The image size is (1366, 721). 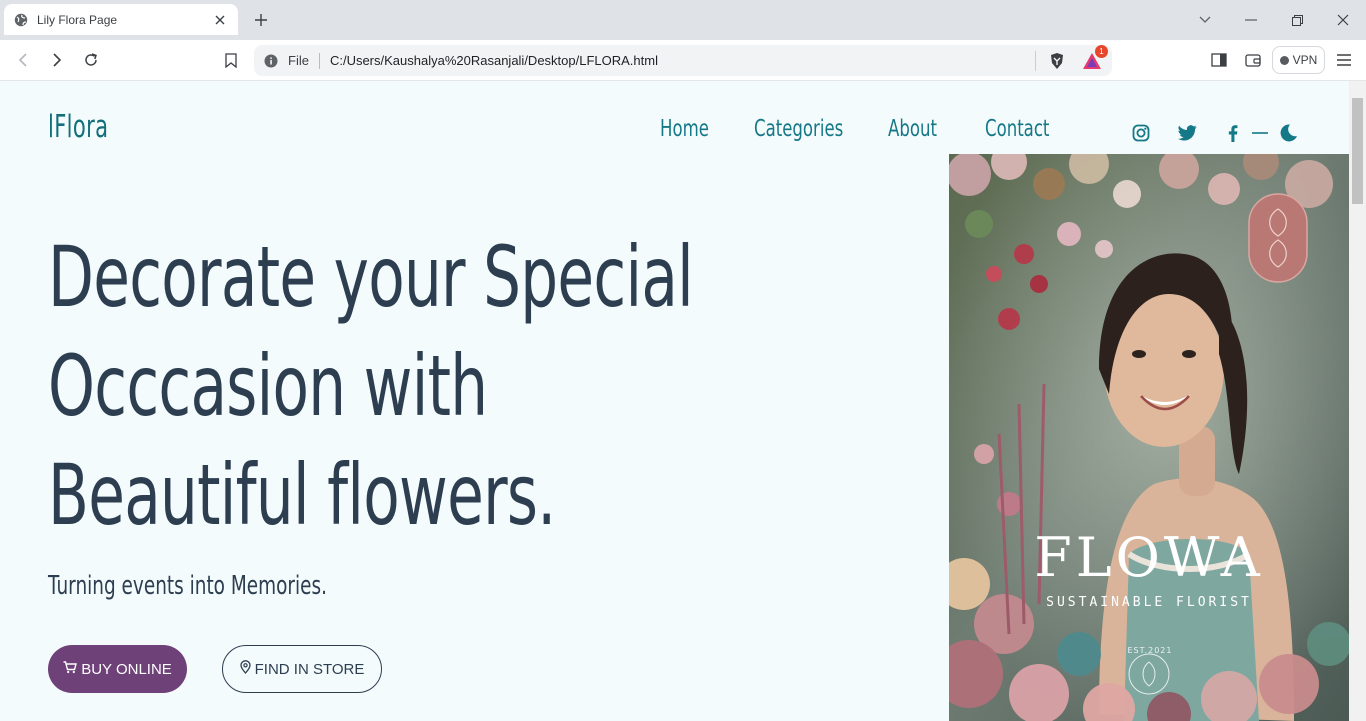 I want to click on find-in-store-label: FIND IN STORE, so click(x=309, y=669).